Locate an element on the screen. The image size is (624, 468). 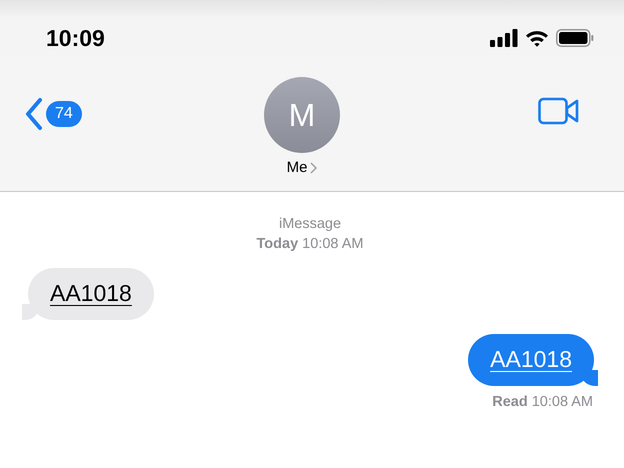
signal-icon is located at coordinates (504, 38).